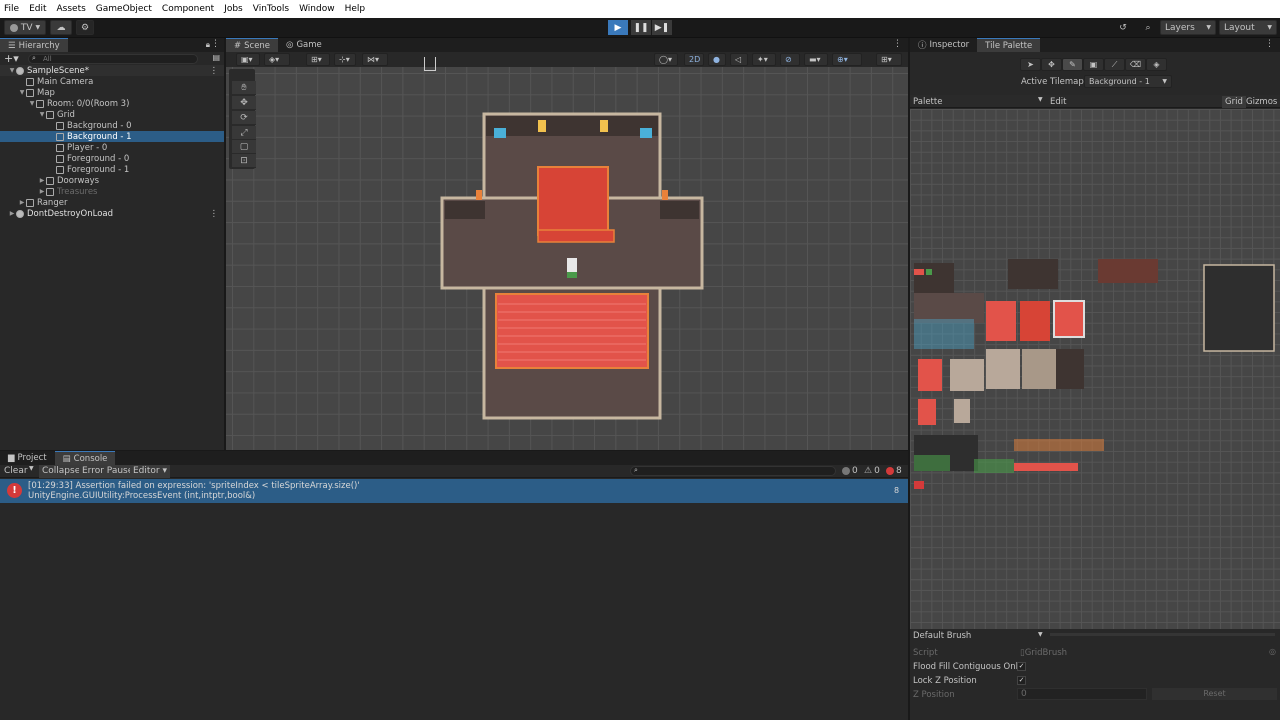 This screenshot has width=1280, height=720. I want to click on z-position-input: 0, so click(1082, 694).